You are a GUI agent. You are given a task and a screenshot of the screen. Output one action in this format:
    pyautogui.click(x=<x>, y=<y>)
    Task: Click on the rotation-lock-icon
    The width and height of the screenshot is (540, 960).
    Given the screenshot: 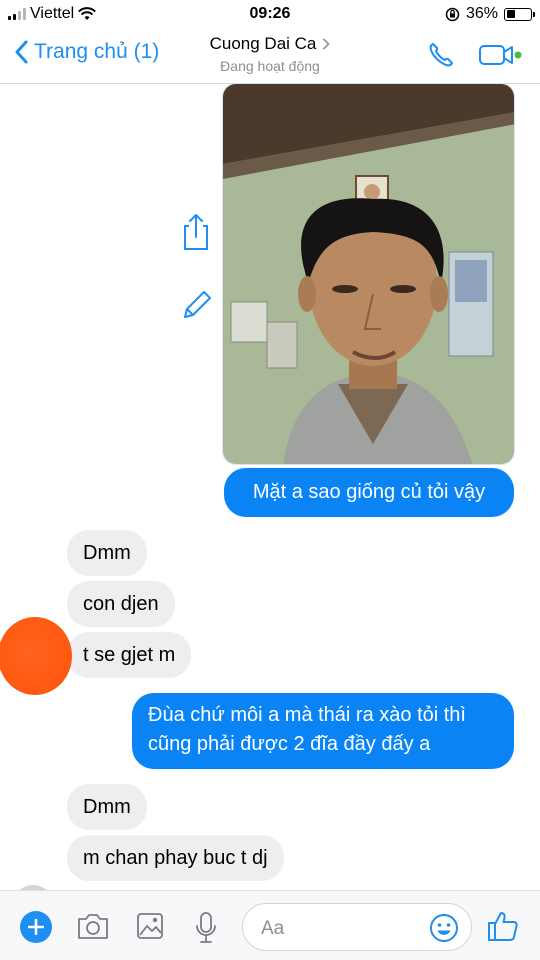 What is the action you would take?
    pyautogui.click(x=452, y=14)
    